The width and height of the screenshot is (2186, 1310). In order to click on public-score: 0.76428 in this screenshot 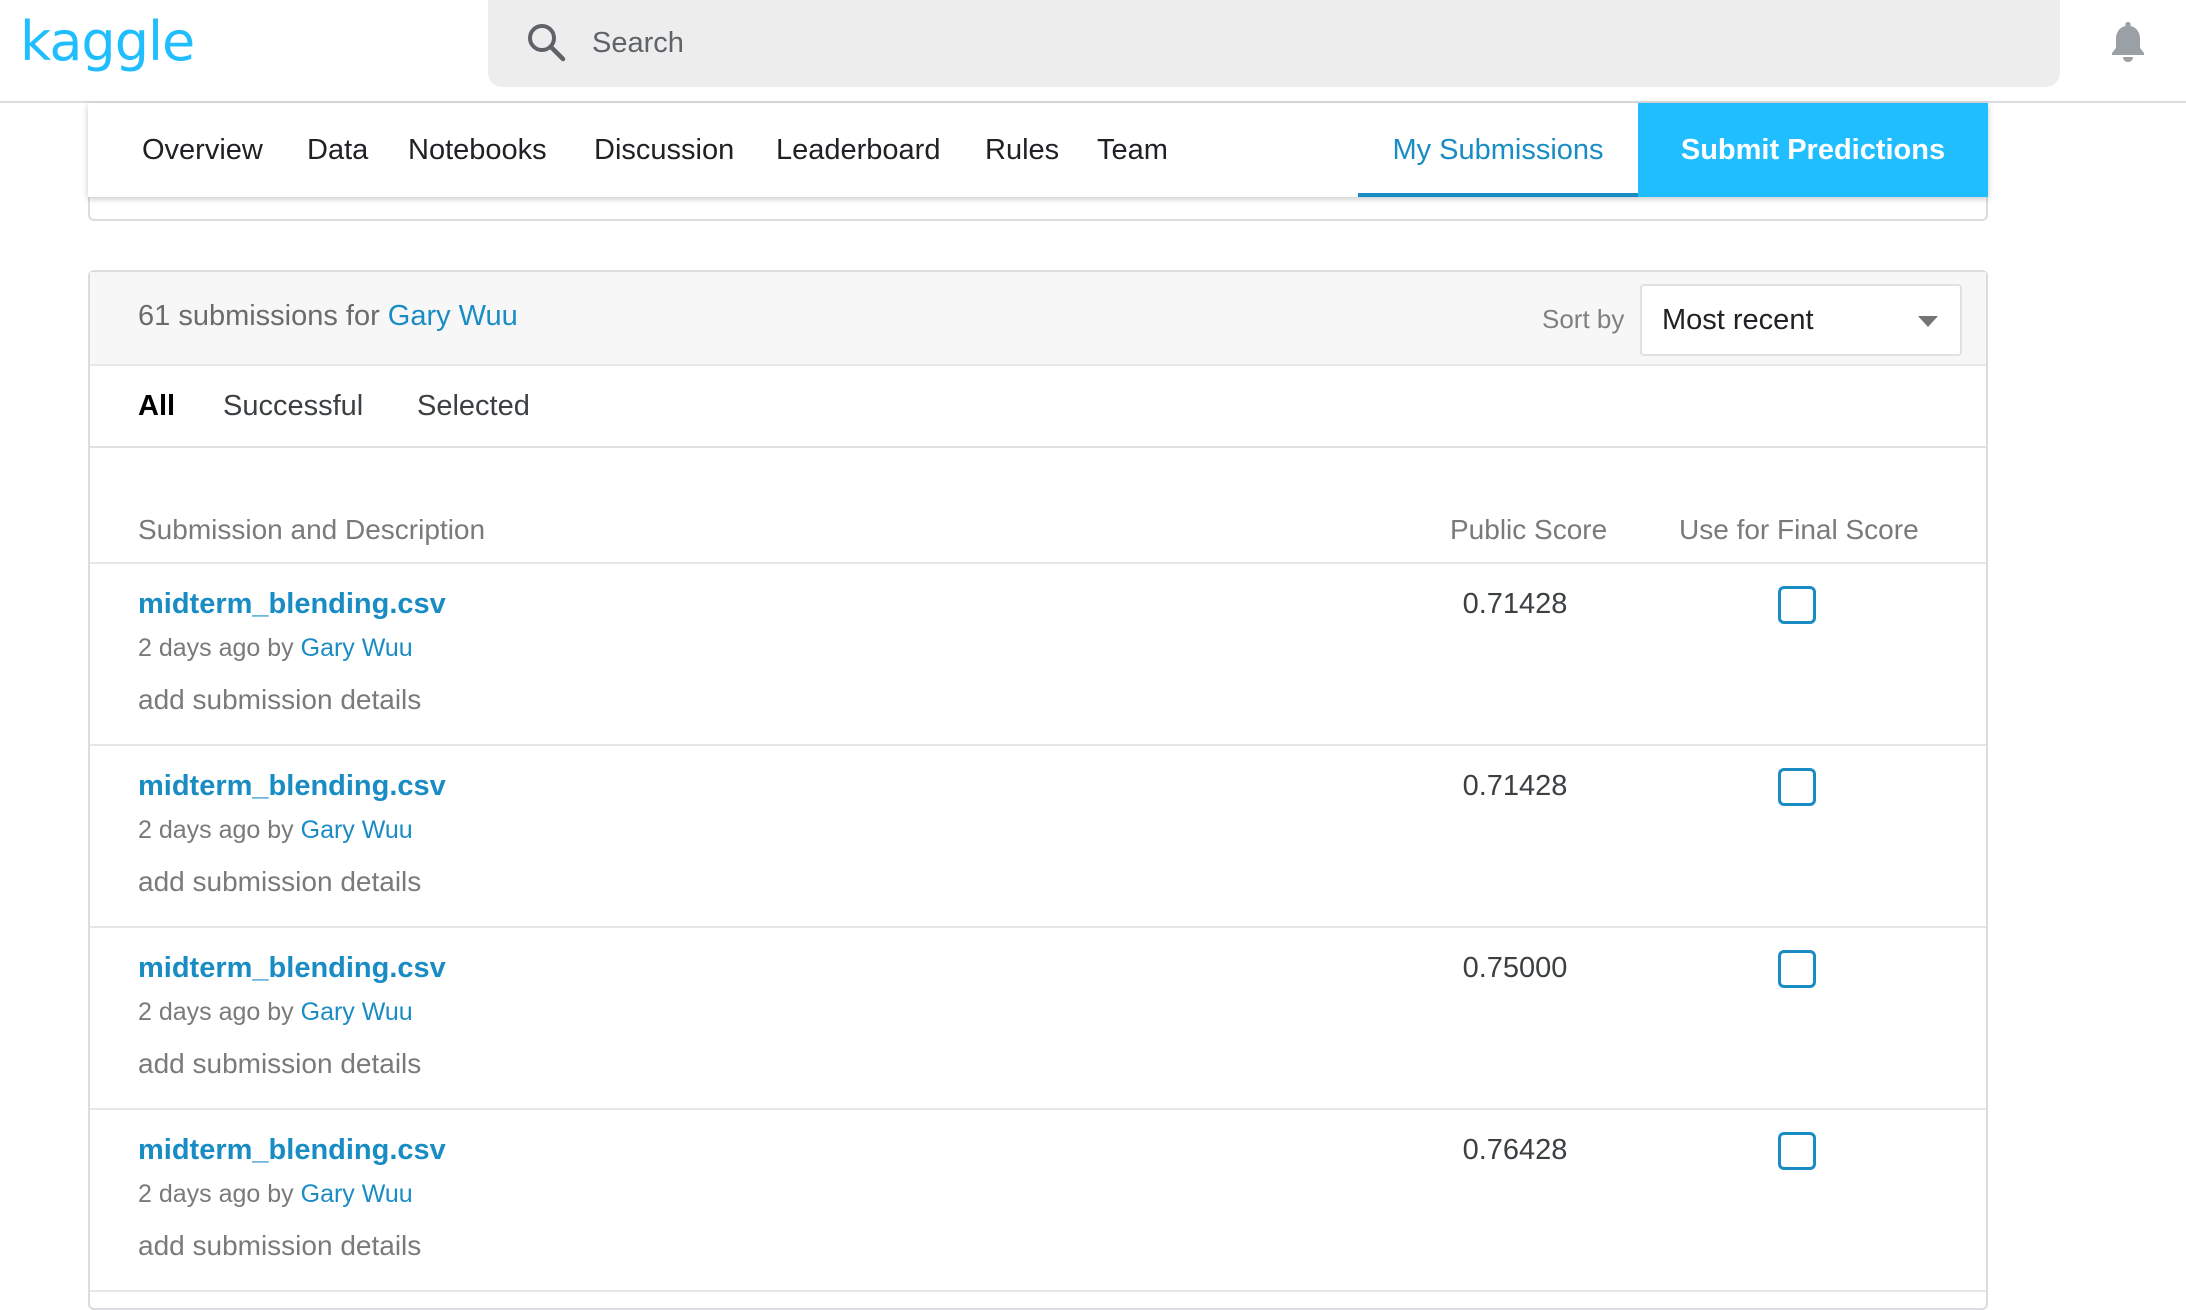, I will do `click(1515, 1150)`.